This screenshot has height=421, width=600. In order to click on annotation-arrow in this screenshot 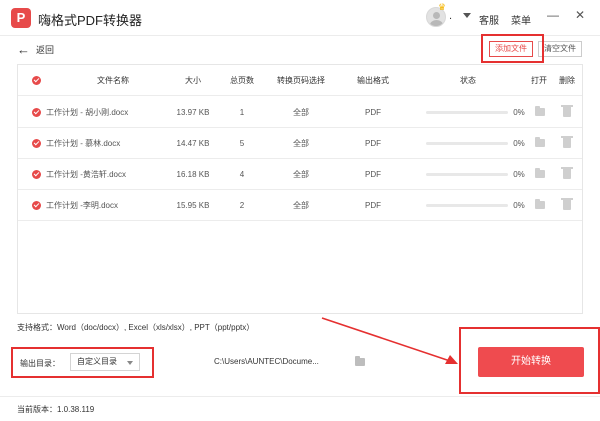, I will do `click(389, 340)`.